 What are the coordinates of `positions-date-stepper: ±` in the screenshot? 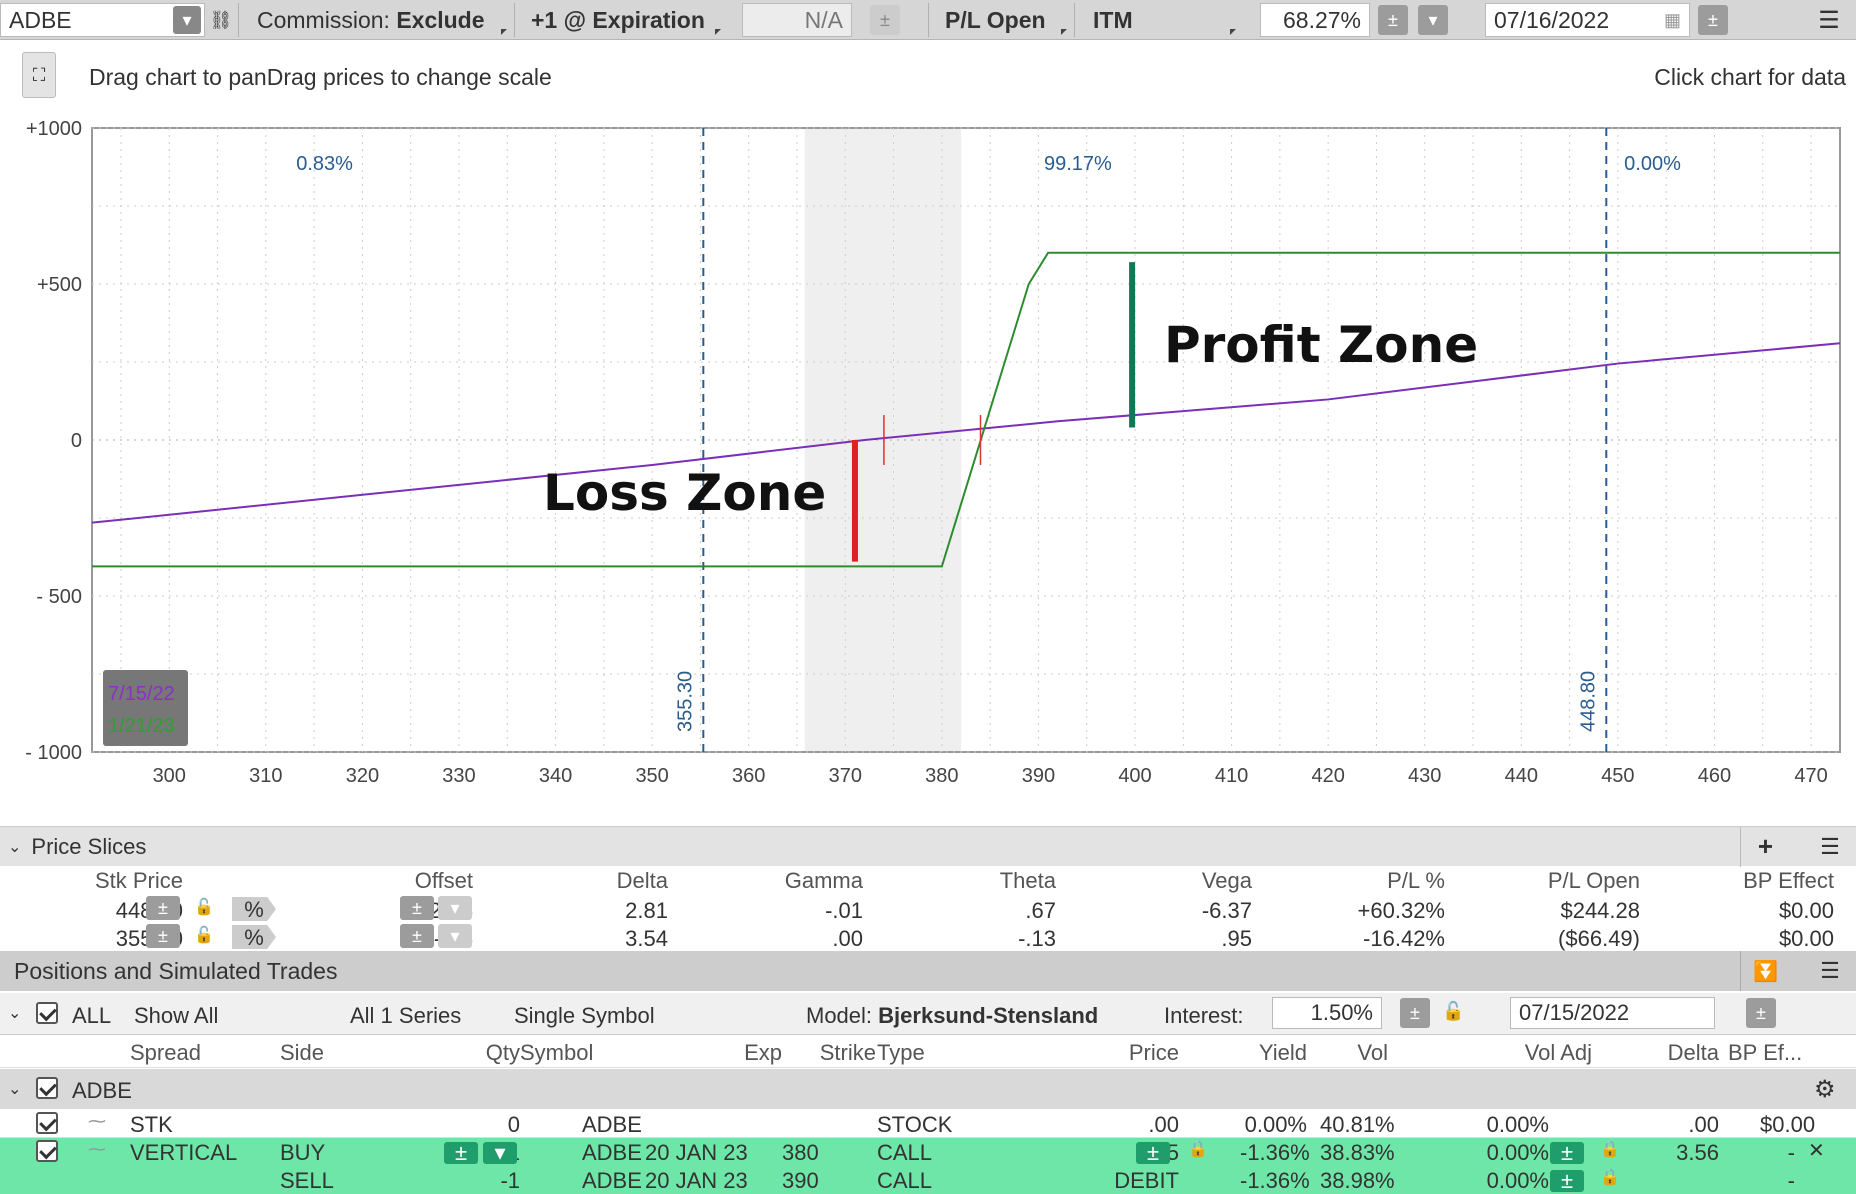 It's located at (1761, 1013).